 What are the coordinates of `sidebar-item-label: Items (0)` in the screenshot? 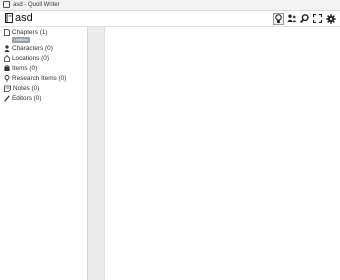 It's located at (25, 68).